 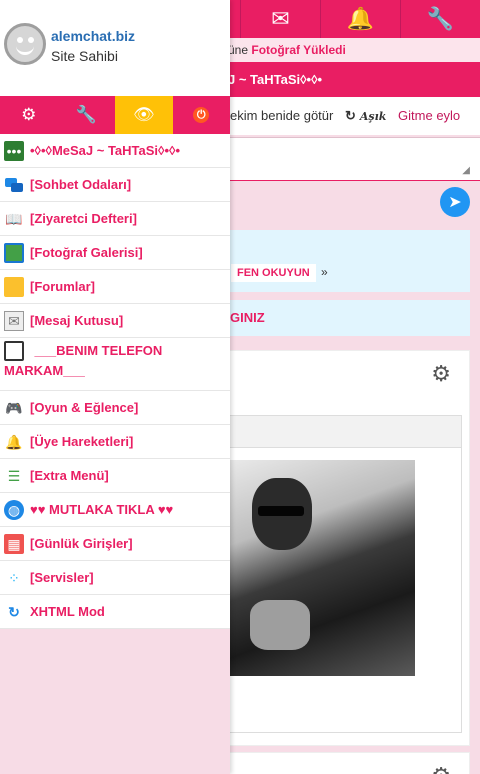 I want to click on services-icon: ⁘, so click(x=14, y=577).